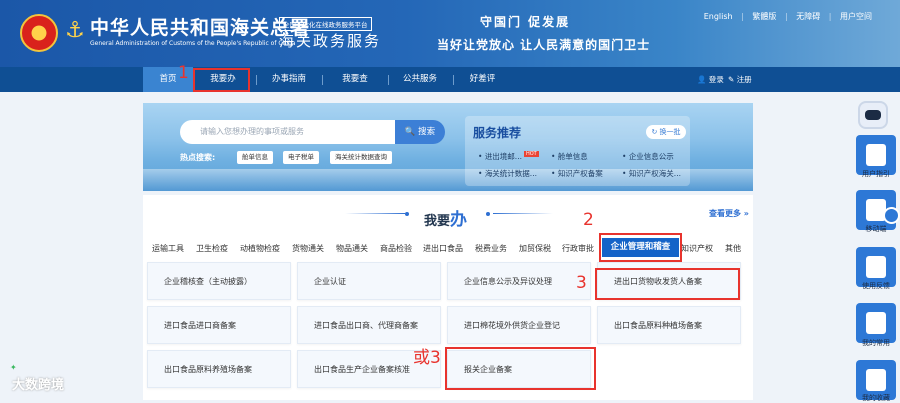  What do you see at coordinates (519, 281) in the screenshot?
I see `service-card: 企业信息公示及异议处理` at bounding box center [519, 281].